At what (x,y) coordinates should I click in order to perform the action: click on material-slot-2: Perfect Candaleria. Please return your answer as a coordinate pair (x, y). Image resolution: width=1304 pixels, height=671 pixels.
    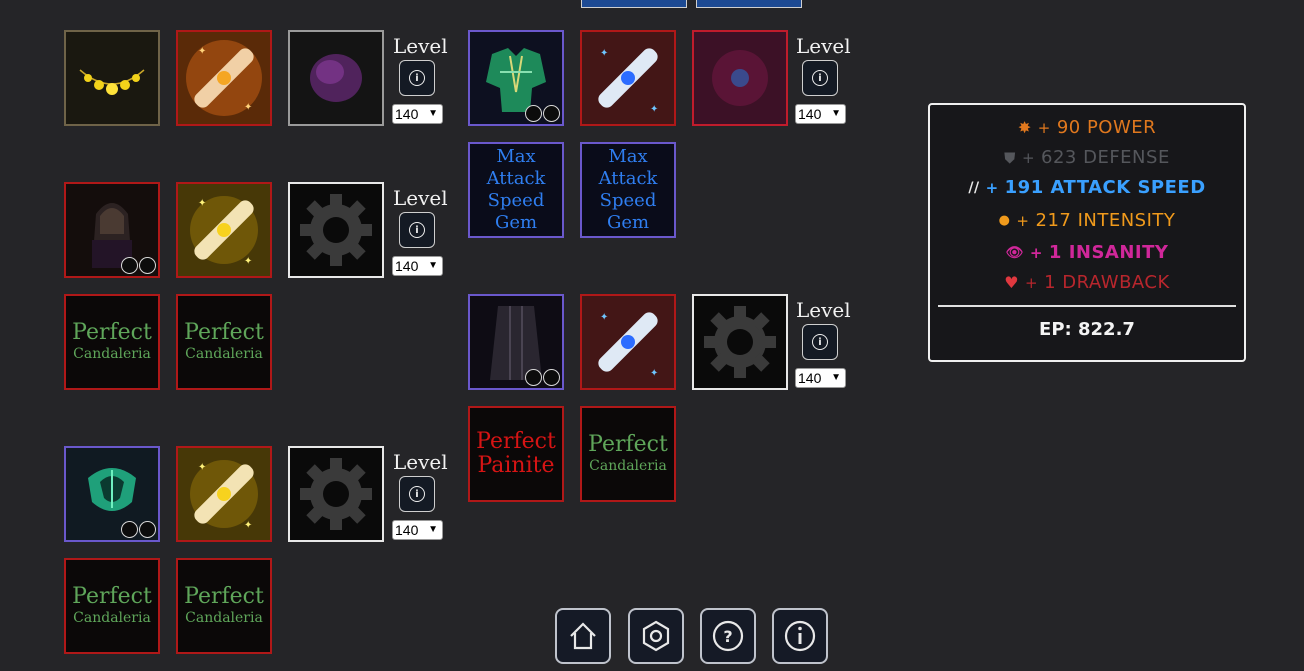
    Looking at the image, I should click on (224, 342).